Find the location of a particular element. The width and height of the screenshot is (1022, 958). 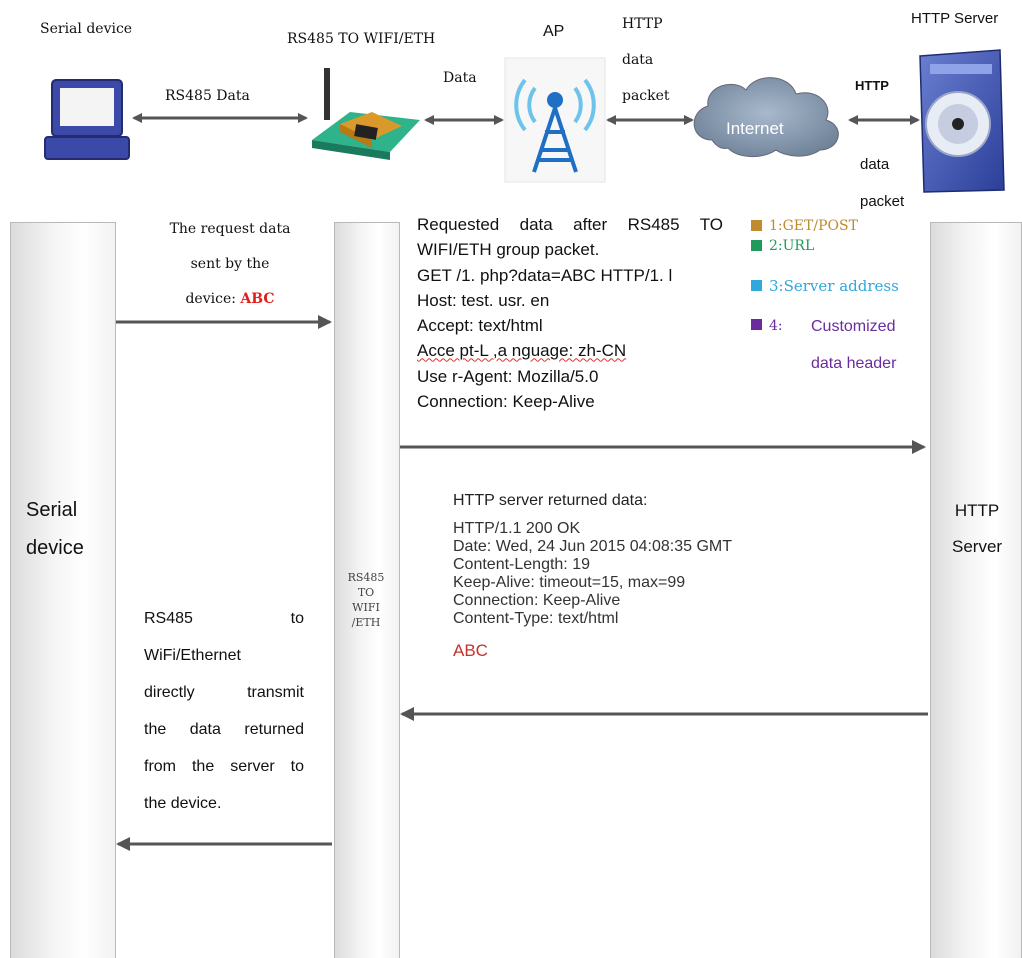

http-server-top-label: HTTP Server is located at coordinates (955, 18).